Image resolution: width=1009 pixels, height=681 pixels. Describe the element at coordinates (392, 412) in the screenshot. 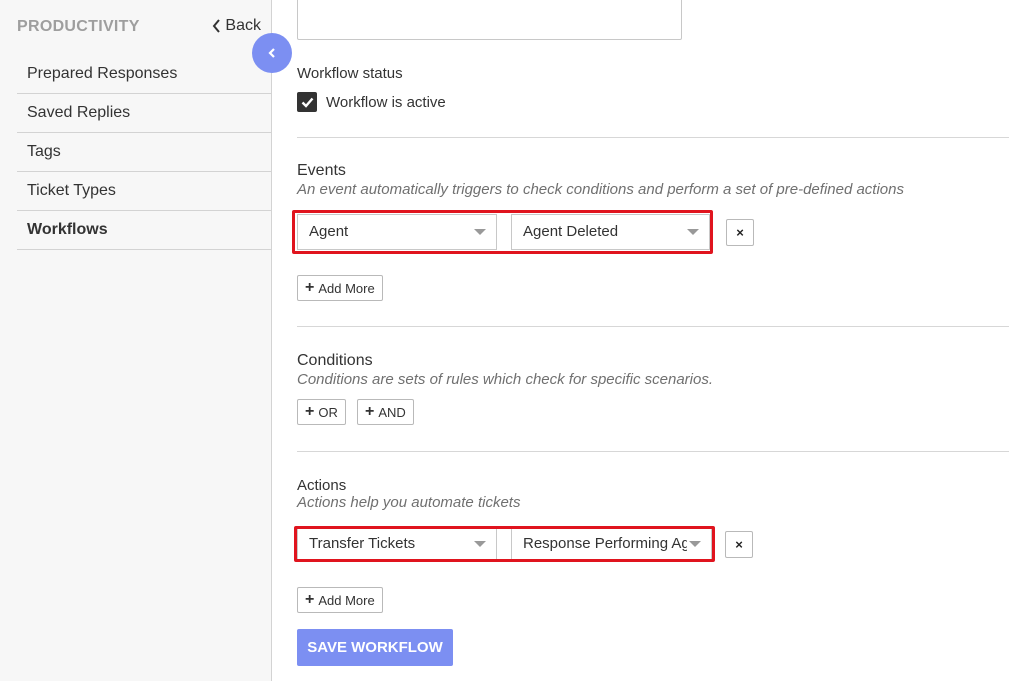

I see `and-label: AND` at that location.